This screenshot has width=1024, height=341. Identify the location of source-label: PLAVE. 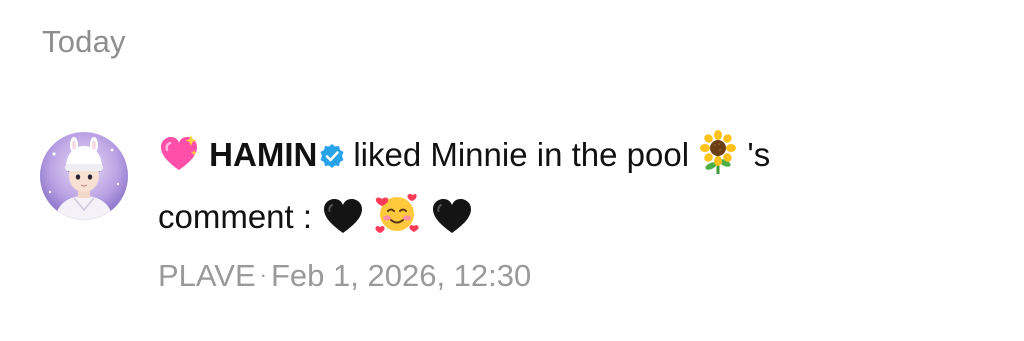
(207, 275).